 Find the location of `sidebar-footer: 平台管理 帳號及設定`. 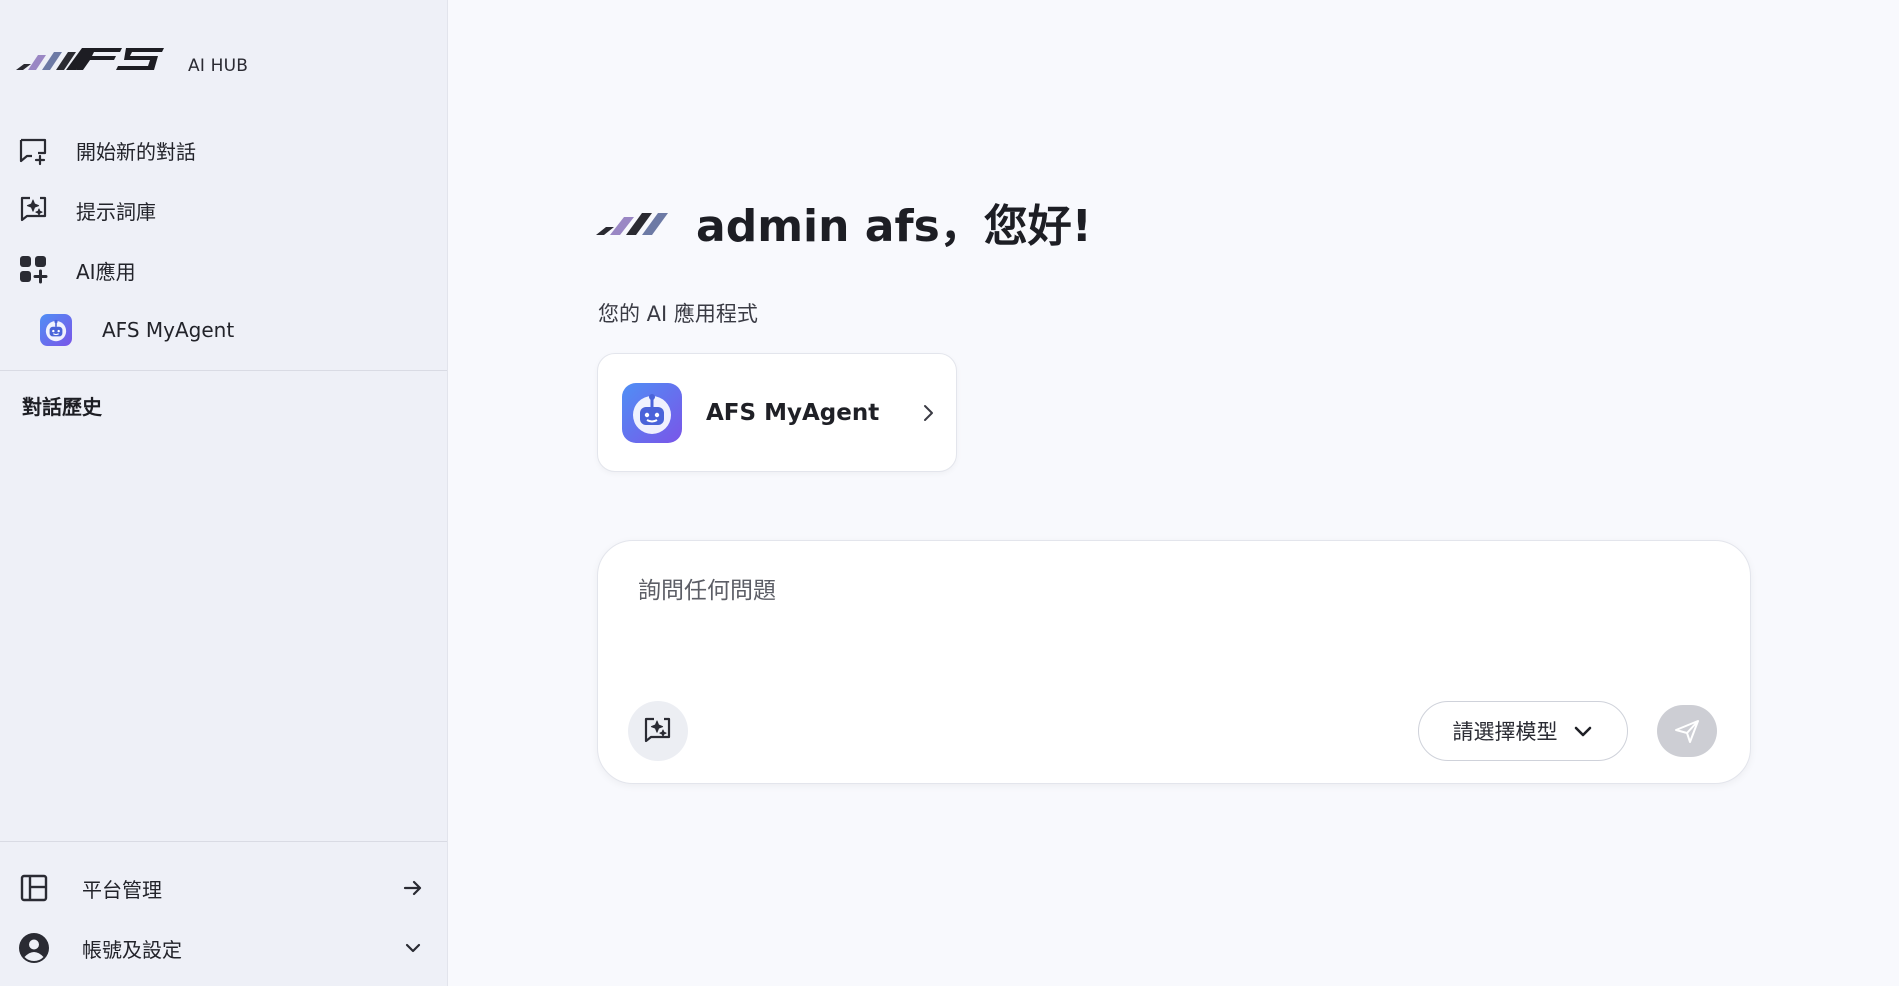

sidebar-footer: 平台管理 帳號及設定 is located at coordinates (223, 913).